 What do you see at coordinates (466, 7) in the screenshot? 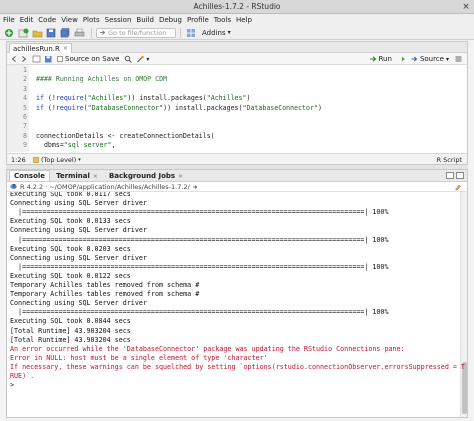
I see `window-close-button: ×` at bounding box center [466, 7].